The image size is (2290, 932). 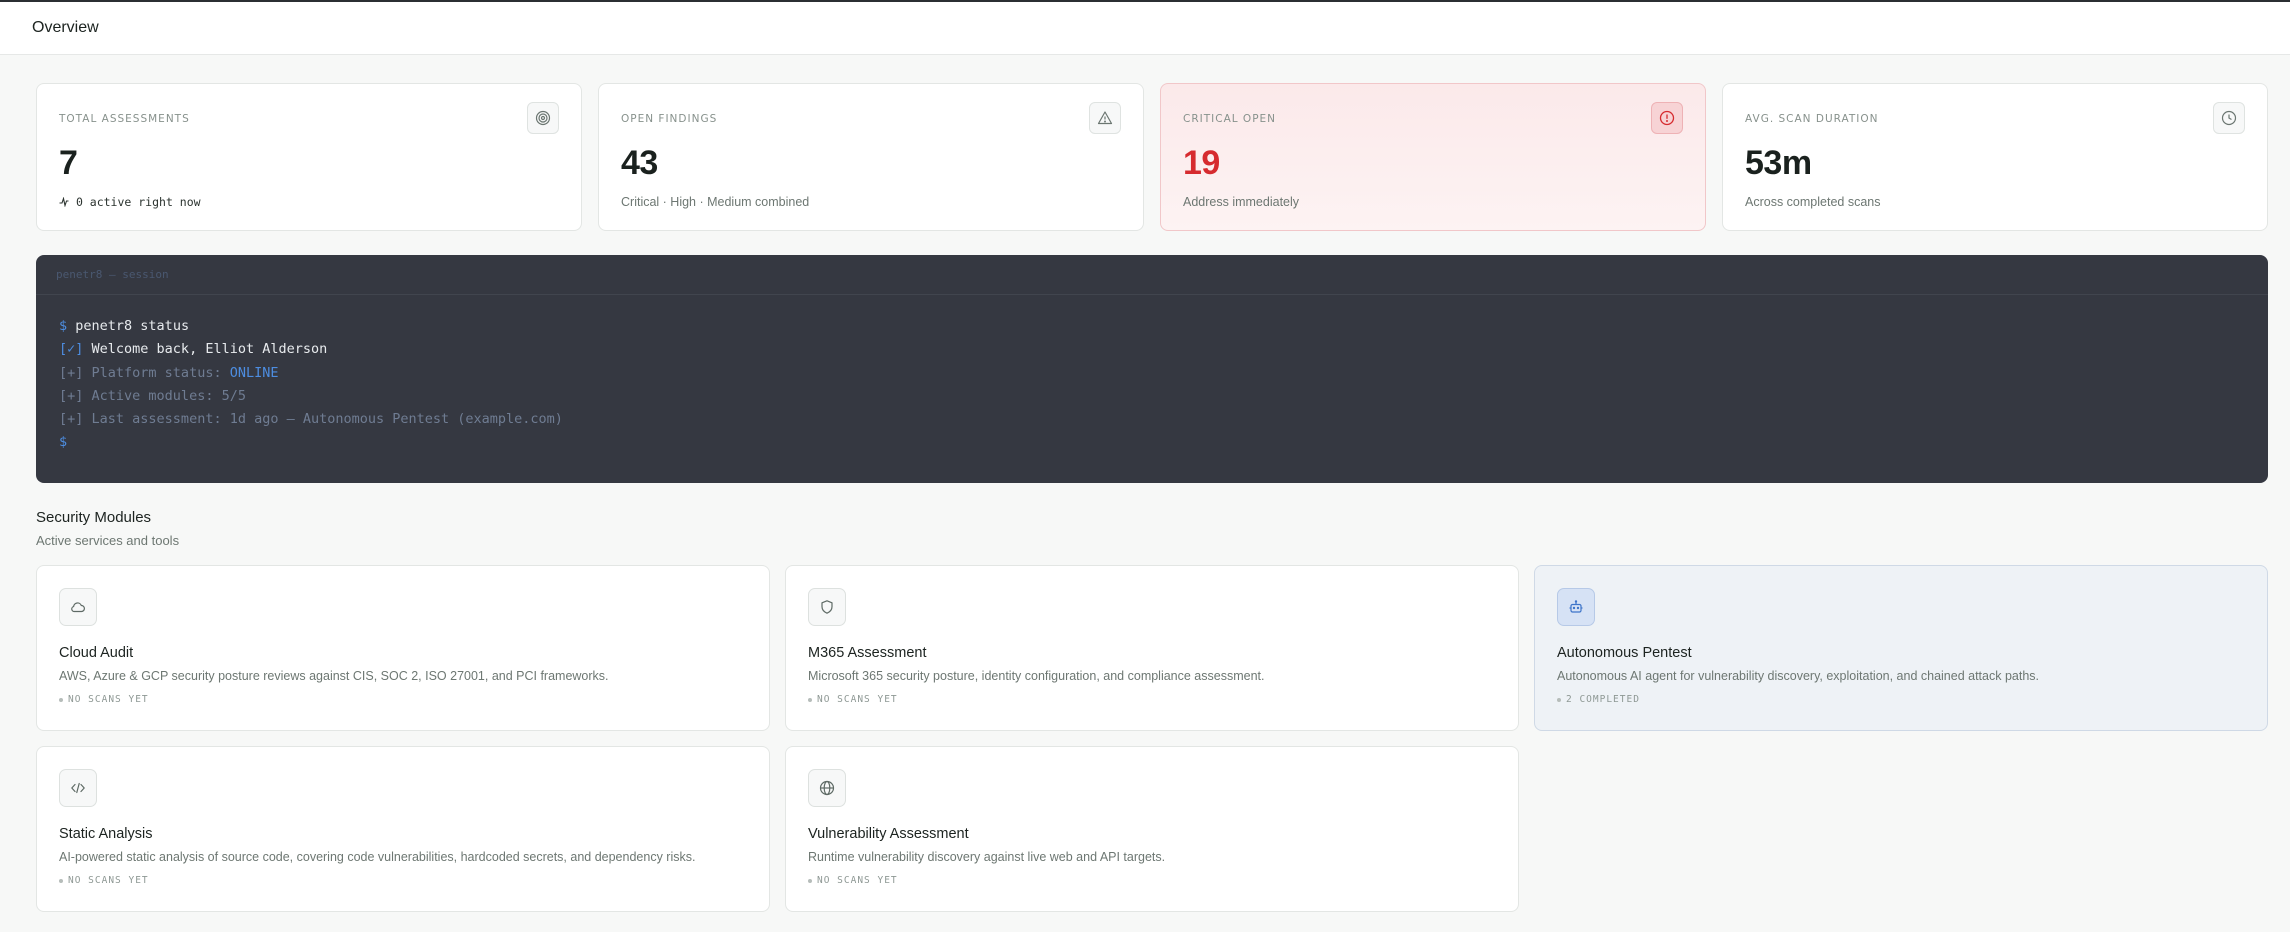 I want to click on terminal-status-highlight: ONLINE, so click(x=254, y=372).